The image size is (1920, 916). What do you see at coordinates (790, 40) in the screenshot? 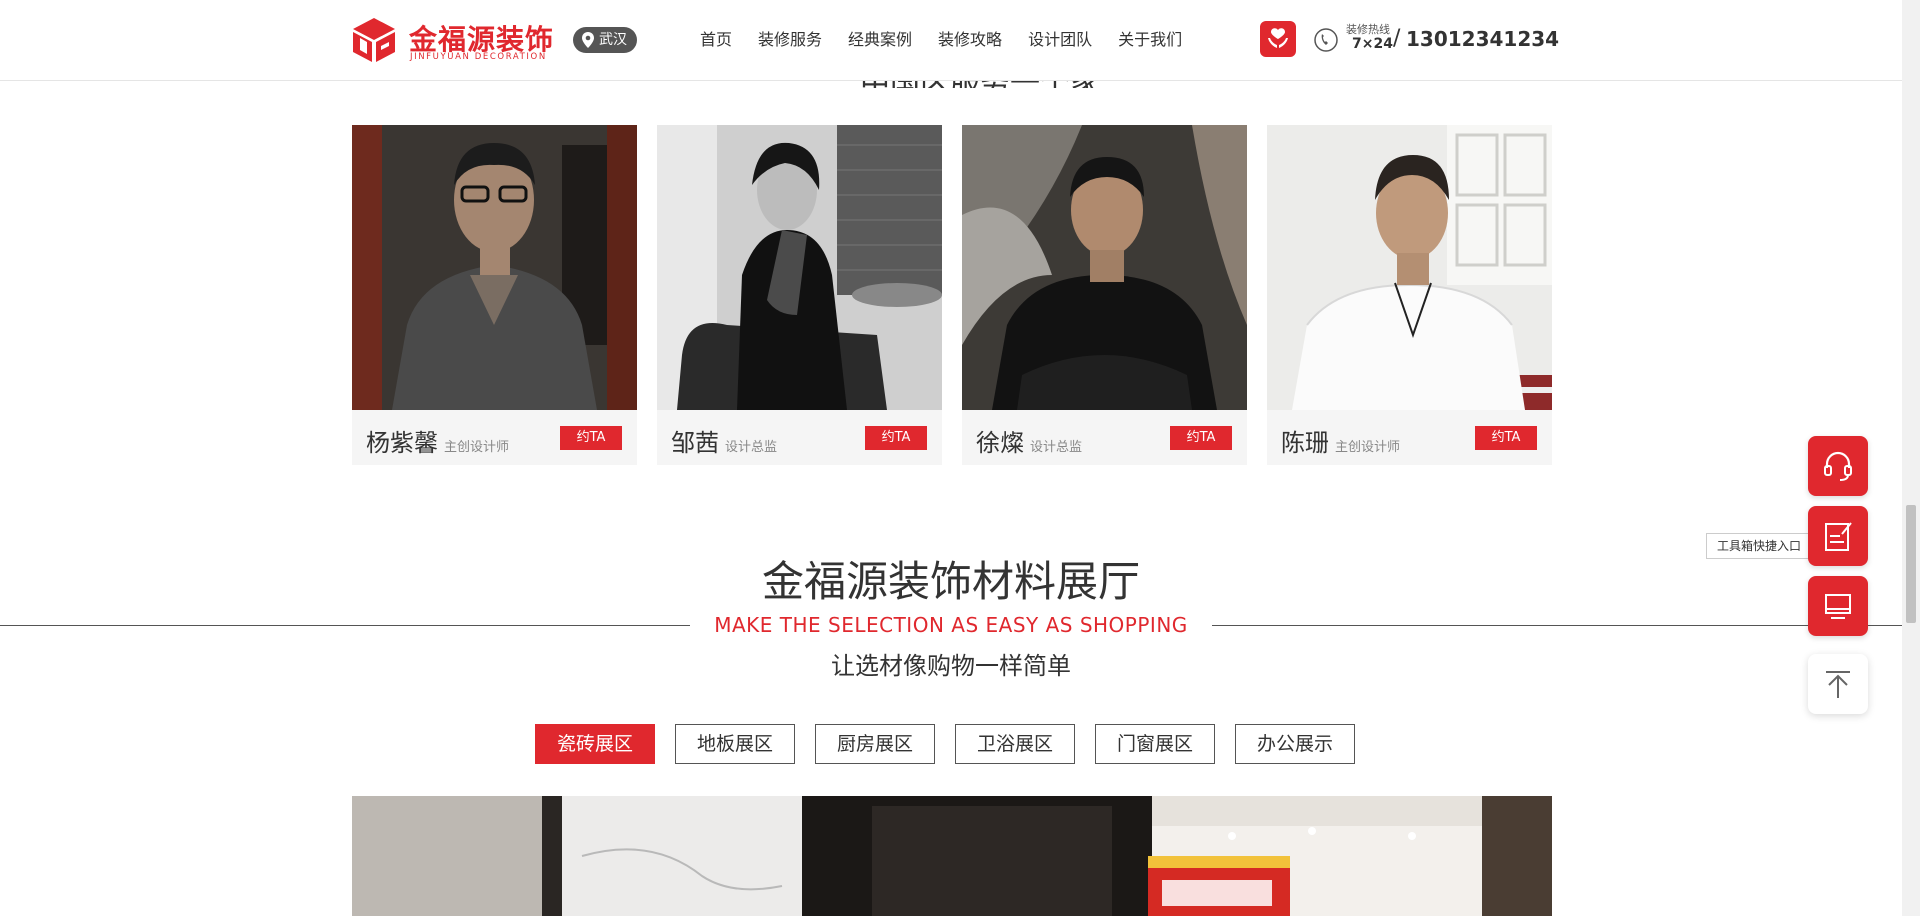
I see `nav-services: 装修服务` at bounding box center [790, 40].